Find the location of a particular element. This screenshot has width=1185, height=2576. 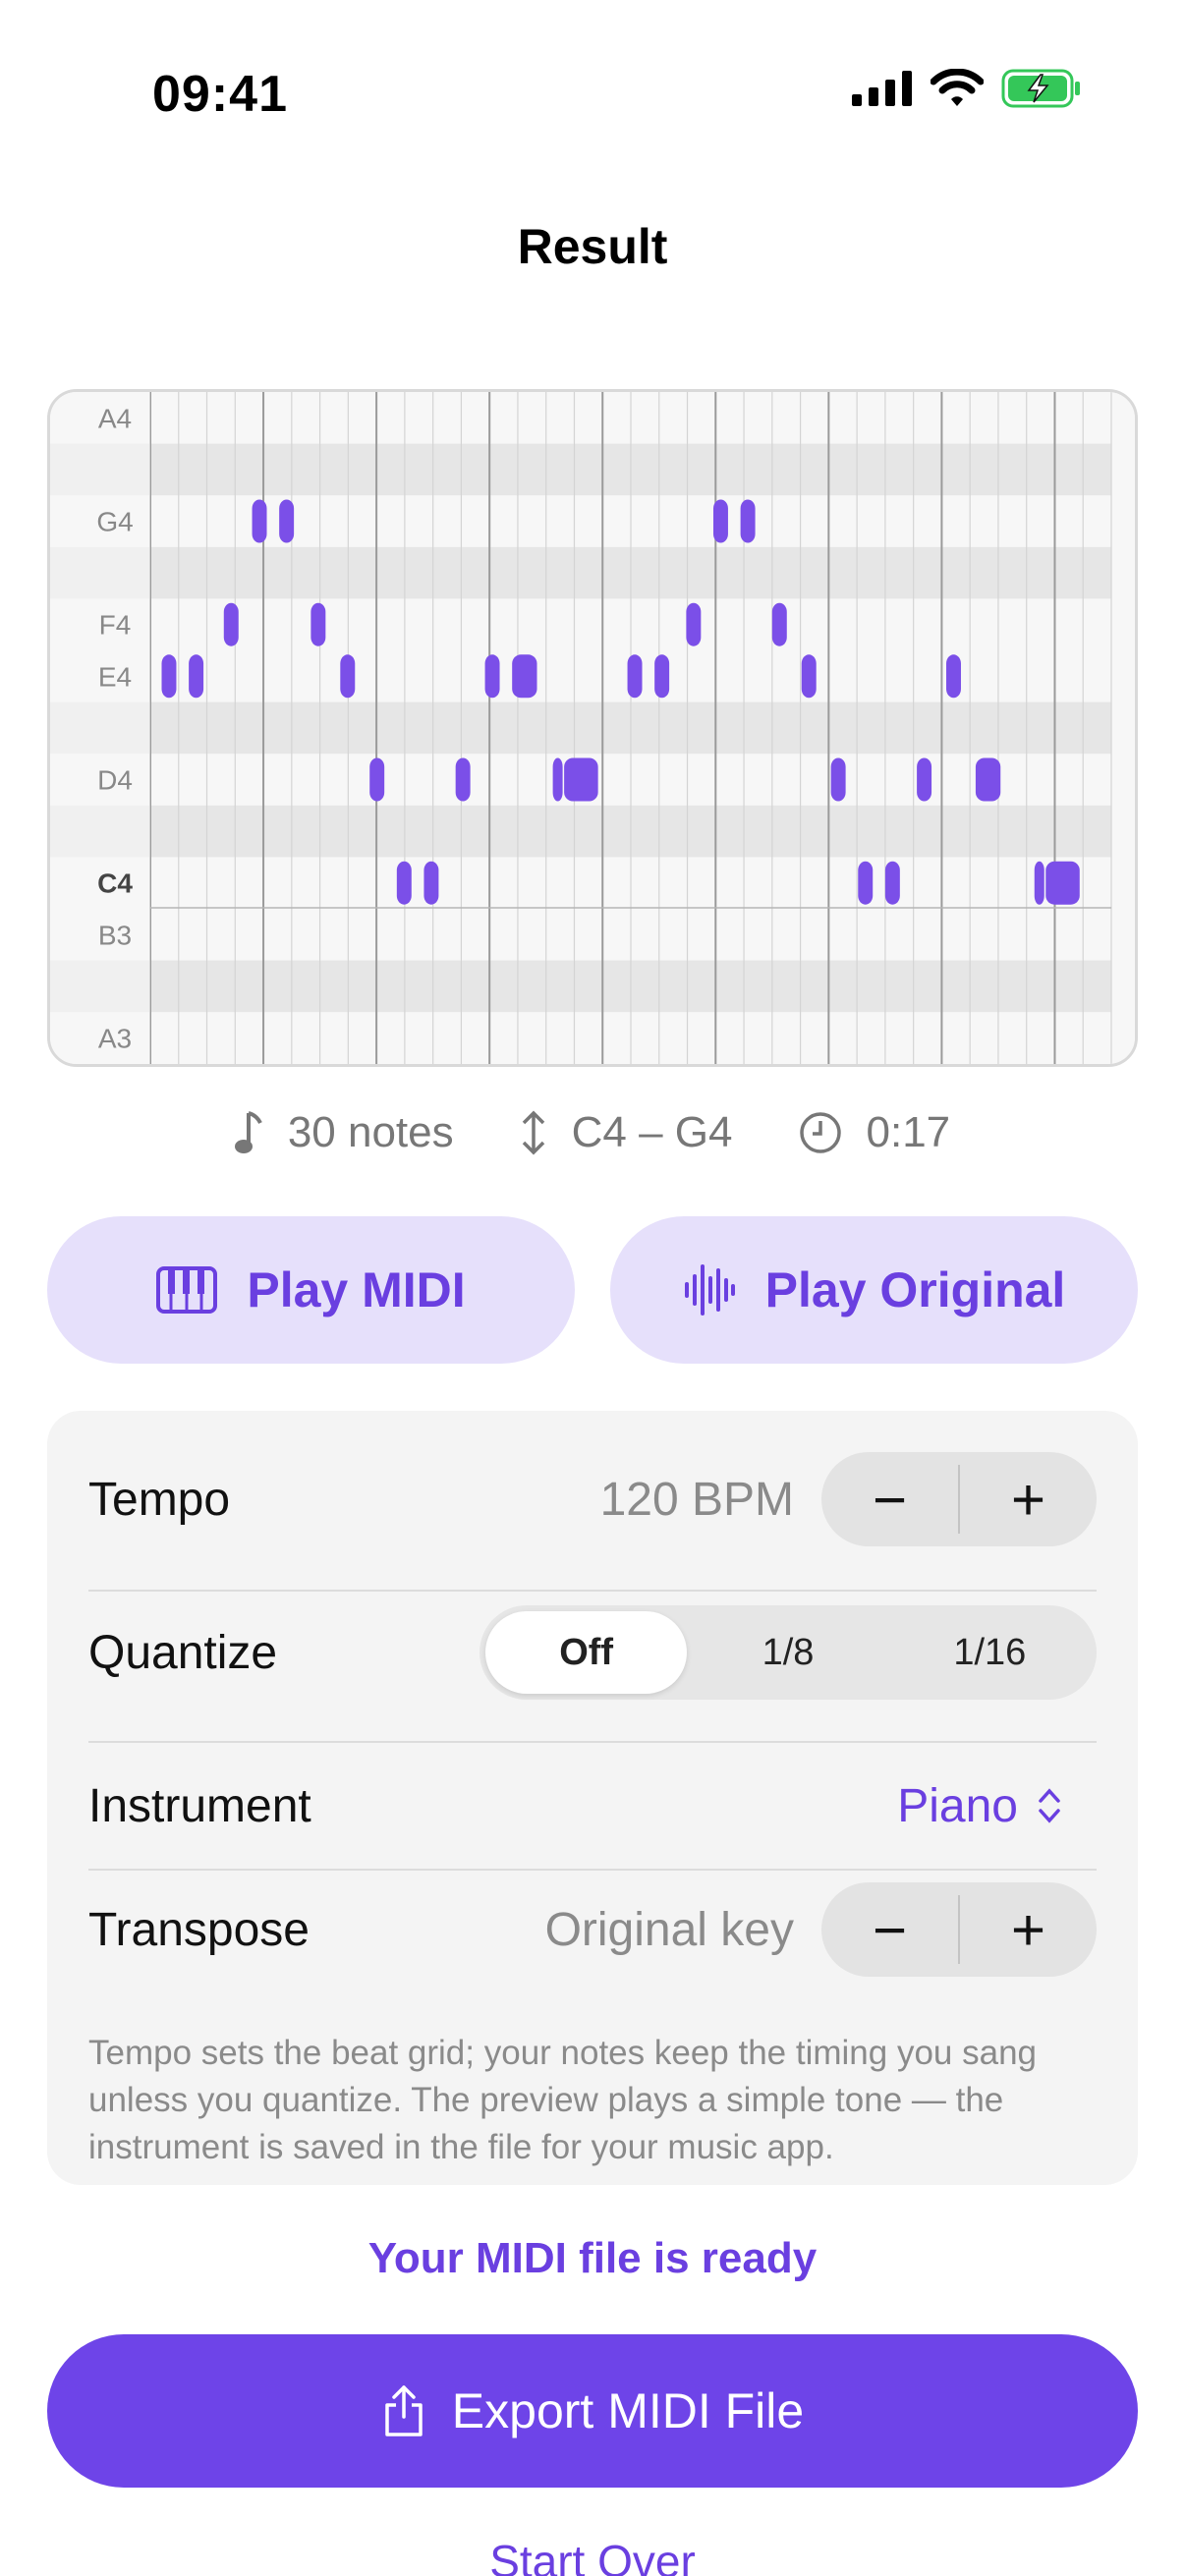

quantize-option-eighth: 1/8 is located at coordinates (788, 1652).